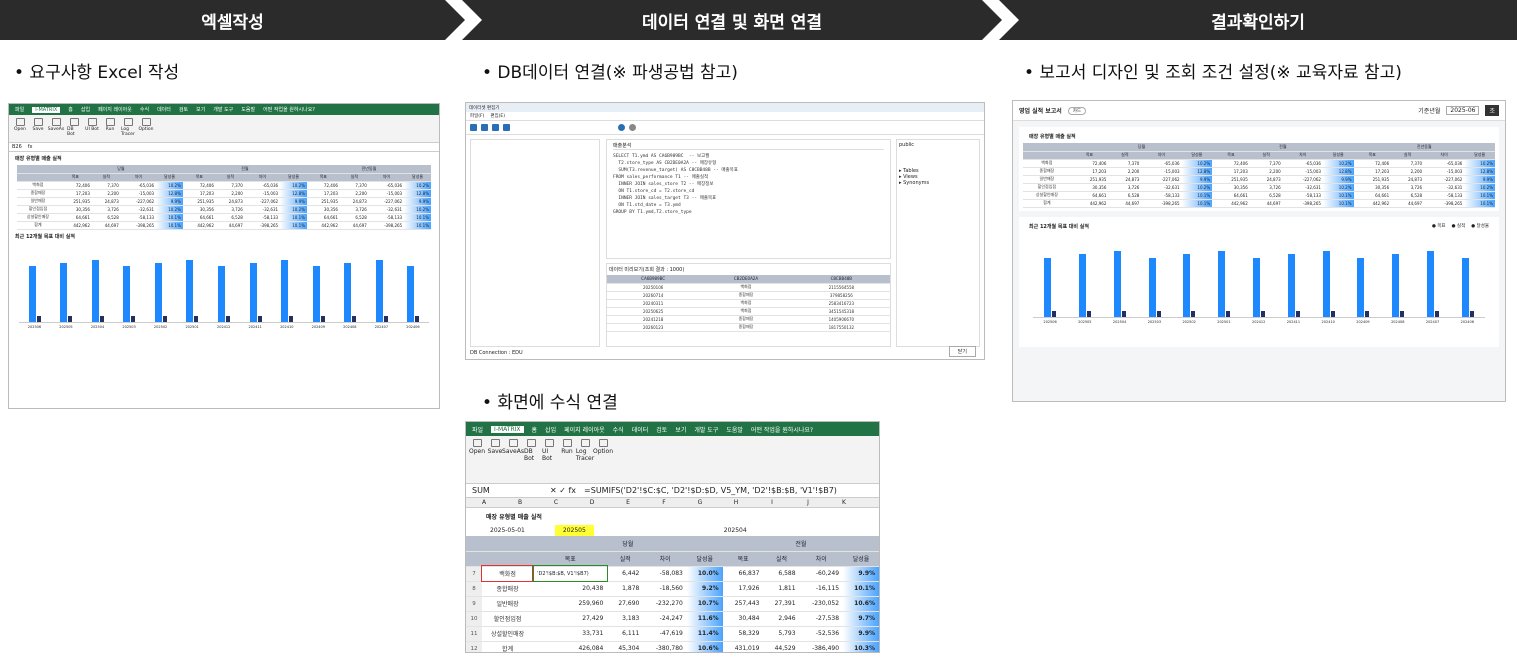  Describe the element at coordinates (743, 589) in the screenshot. I see `cell: 17,926` at that location.